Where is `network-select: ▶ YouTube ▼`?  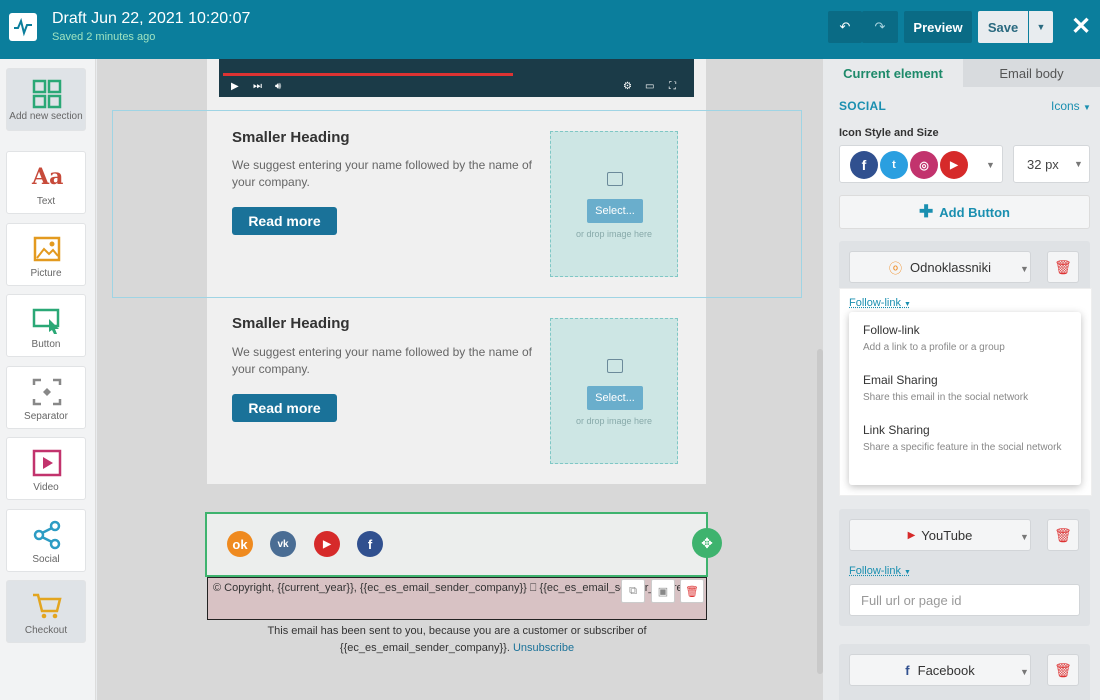
network-select: ▶ YouTube ▼ is located at coordinates (940, 535).